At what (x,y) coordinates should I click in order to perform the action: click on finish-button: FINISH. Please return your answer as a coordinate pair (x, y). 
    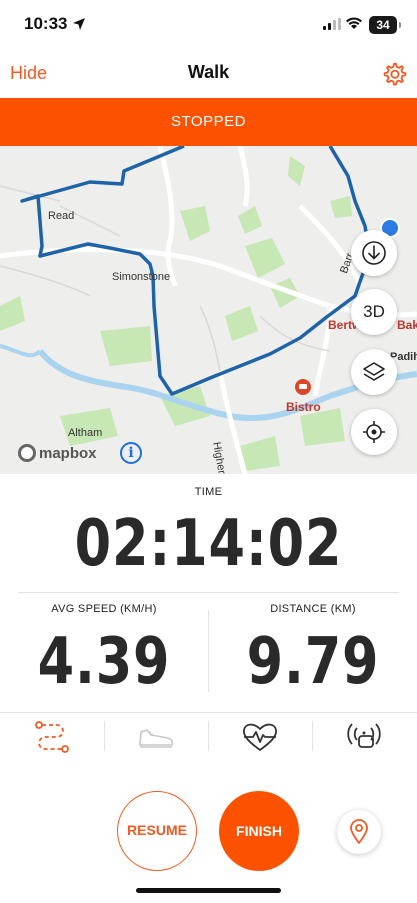
    Looking at the image, I should click on (259, 831).